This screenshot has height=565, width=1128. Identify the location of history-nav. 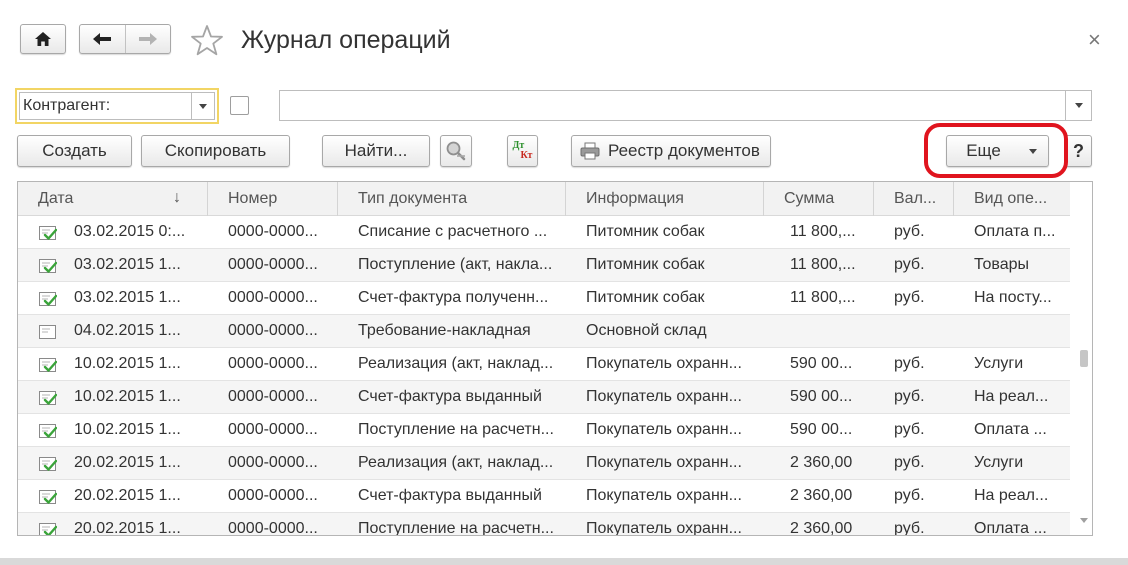
(125, 39).